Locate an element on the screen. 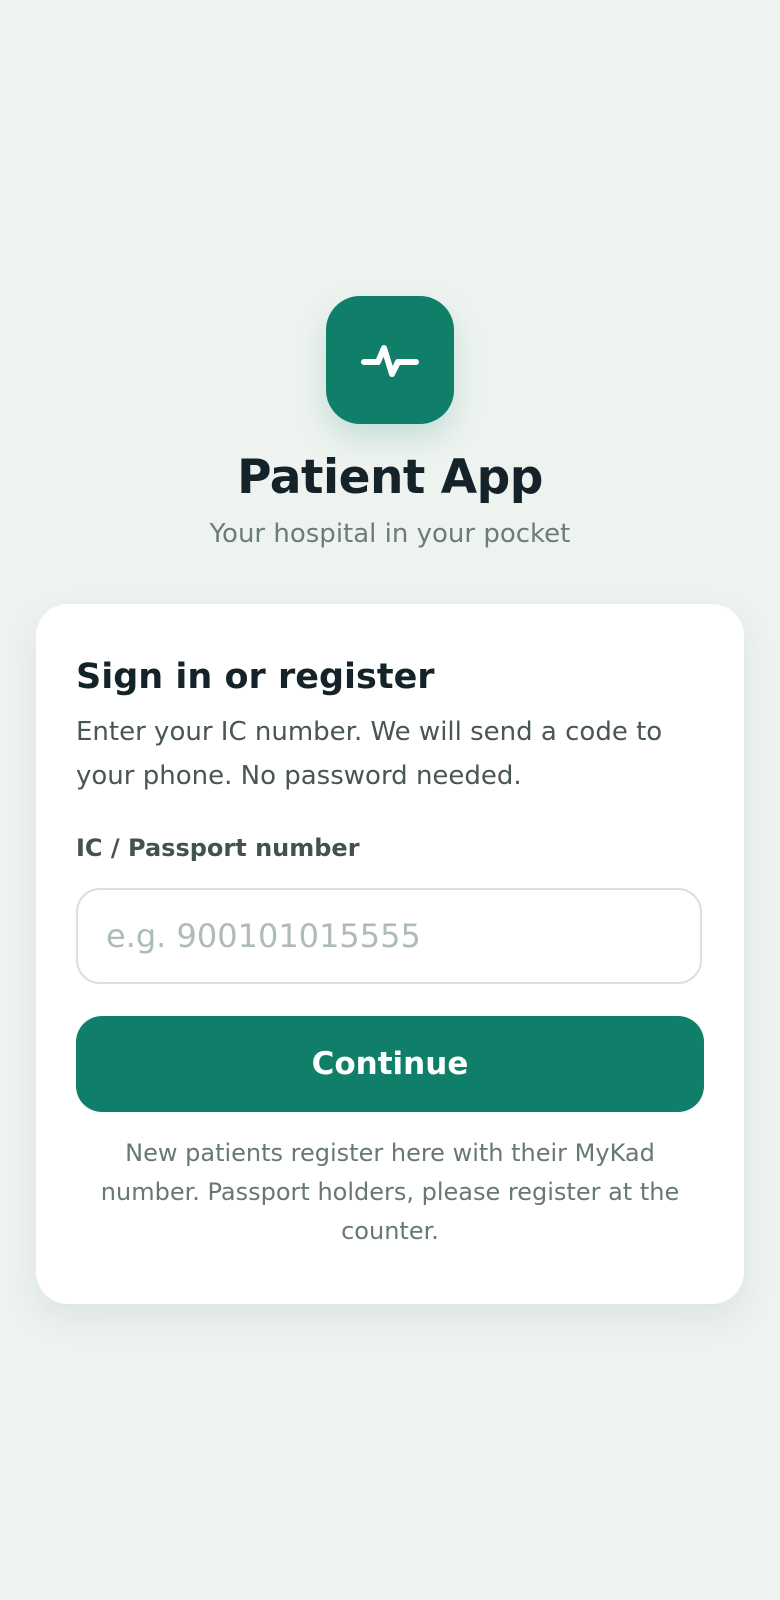 The image size is (780, 1600). app-title: Patient App is located at coordinates (390, 477).